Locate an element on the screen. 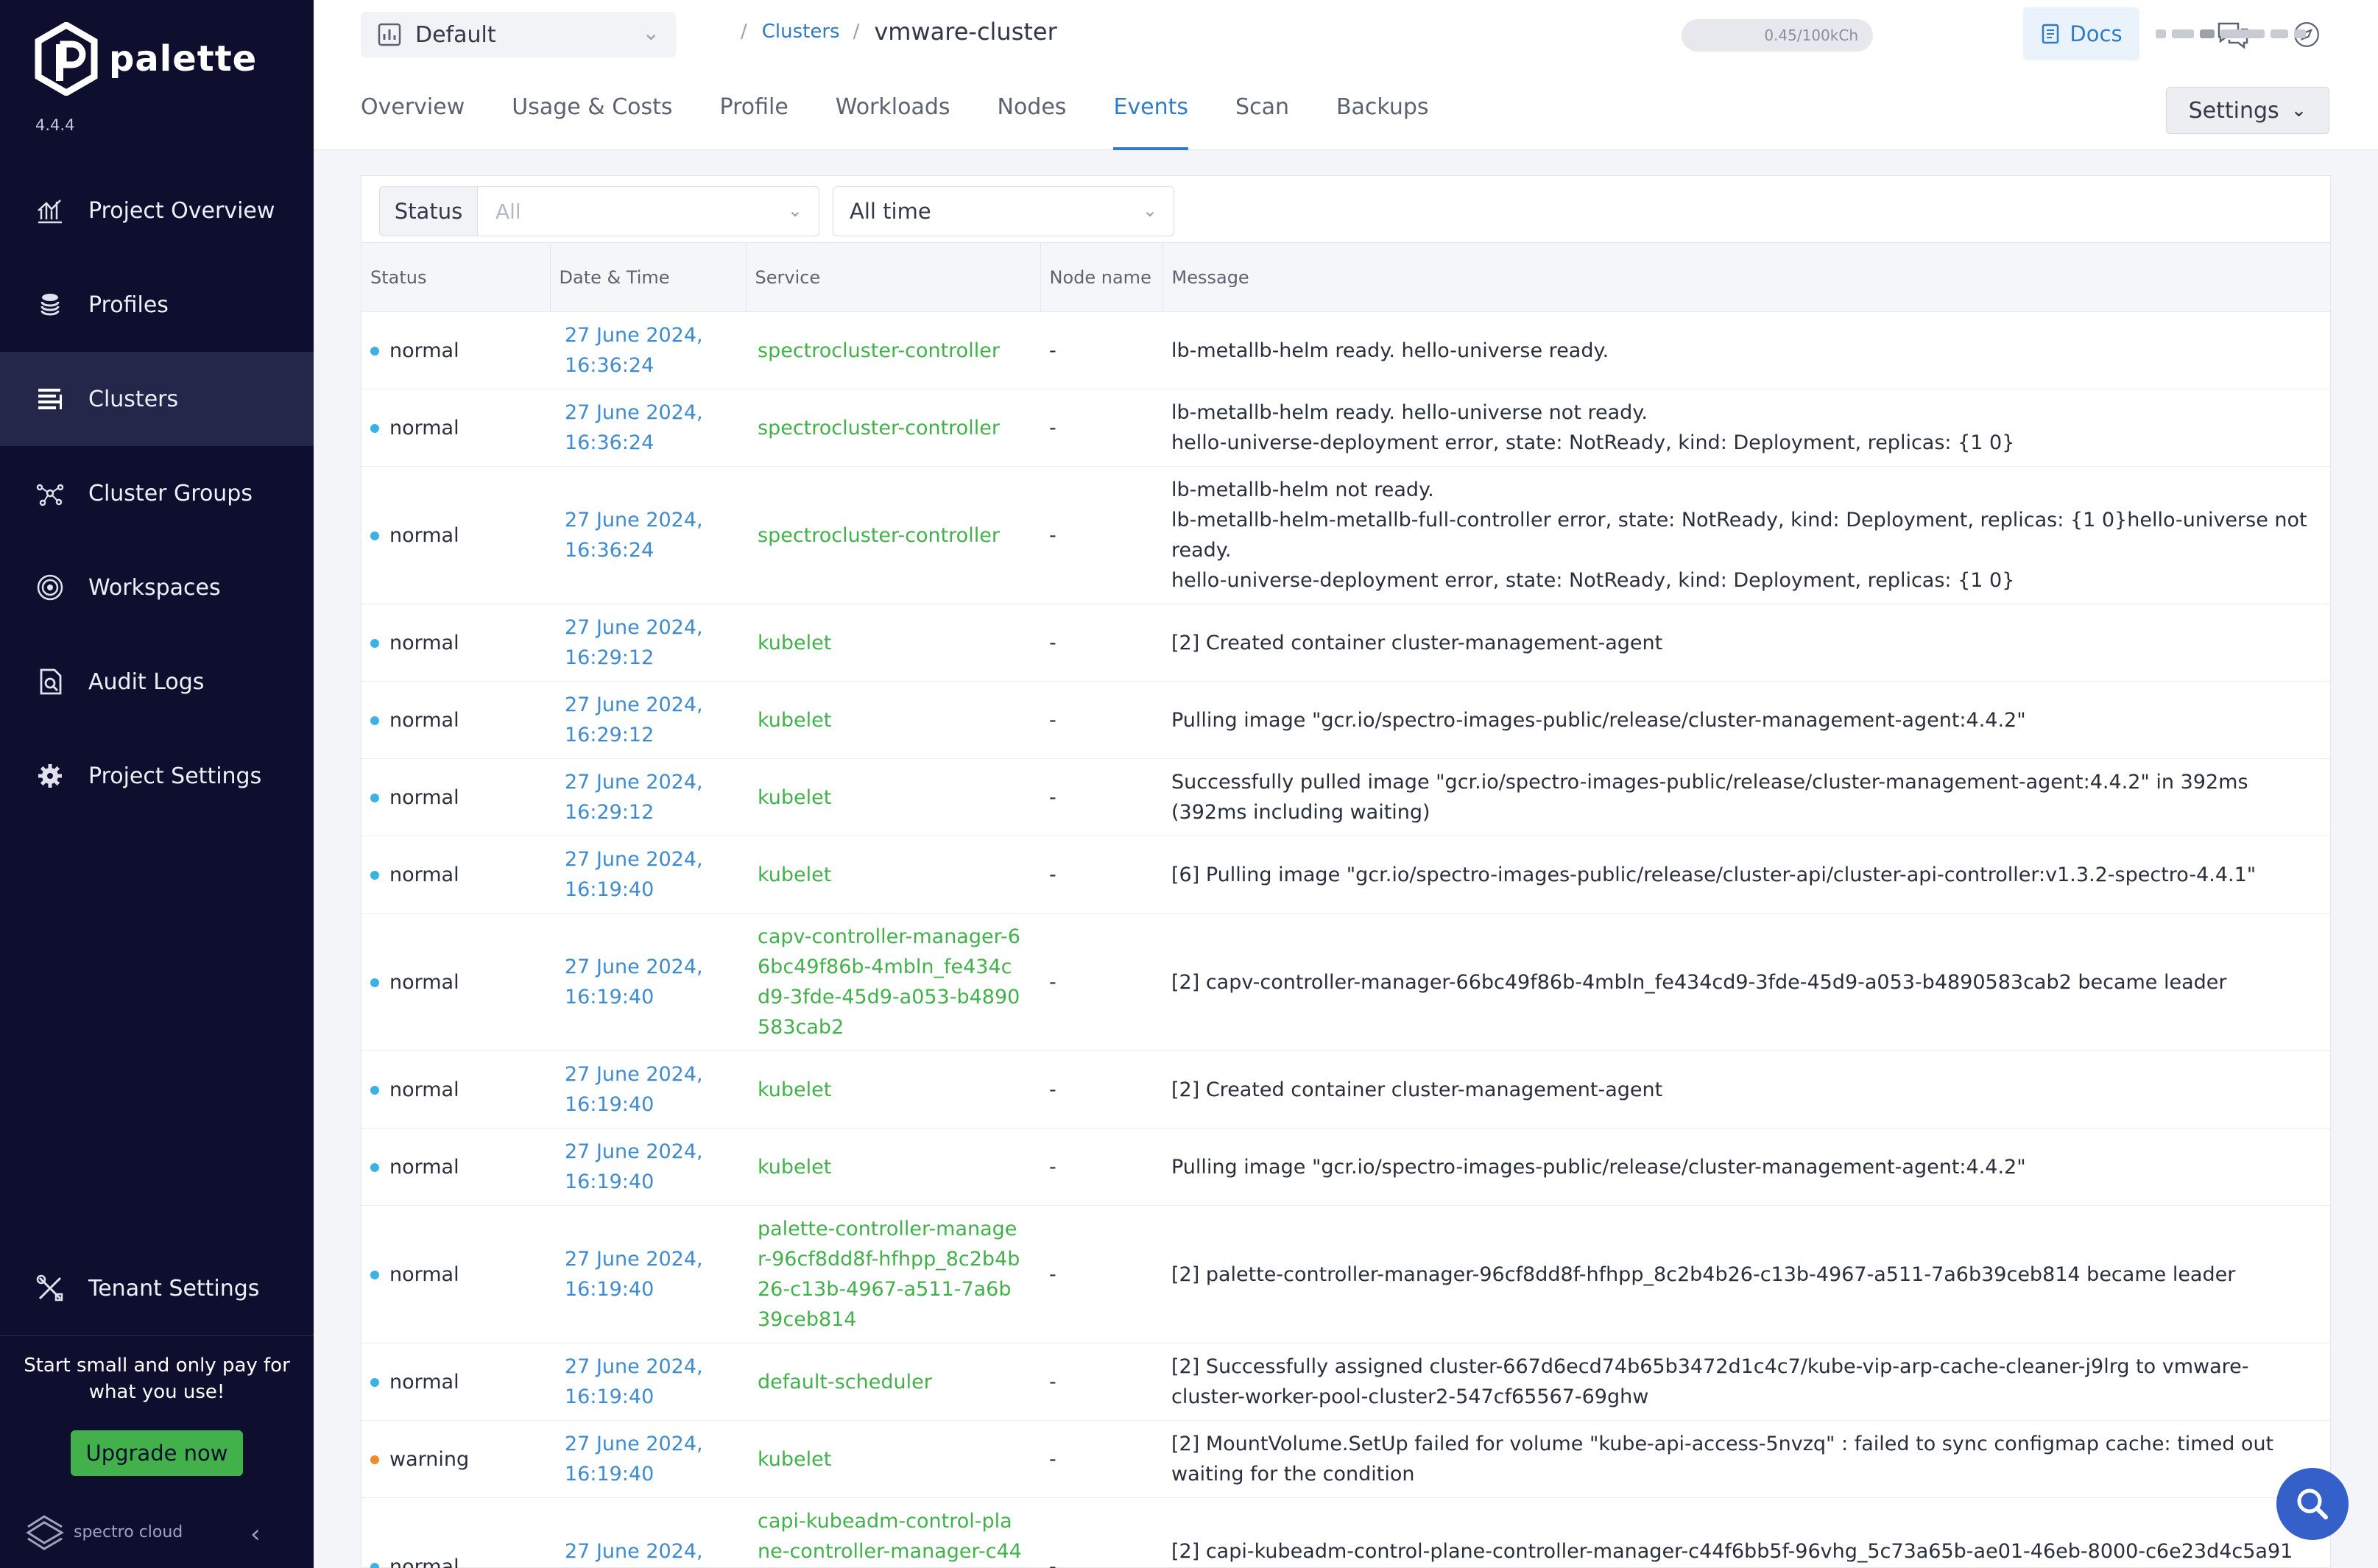  tab-backups: Backups is located at coordinates (1382, 122).